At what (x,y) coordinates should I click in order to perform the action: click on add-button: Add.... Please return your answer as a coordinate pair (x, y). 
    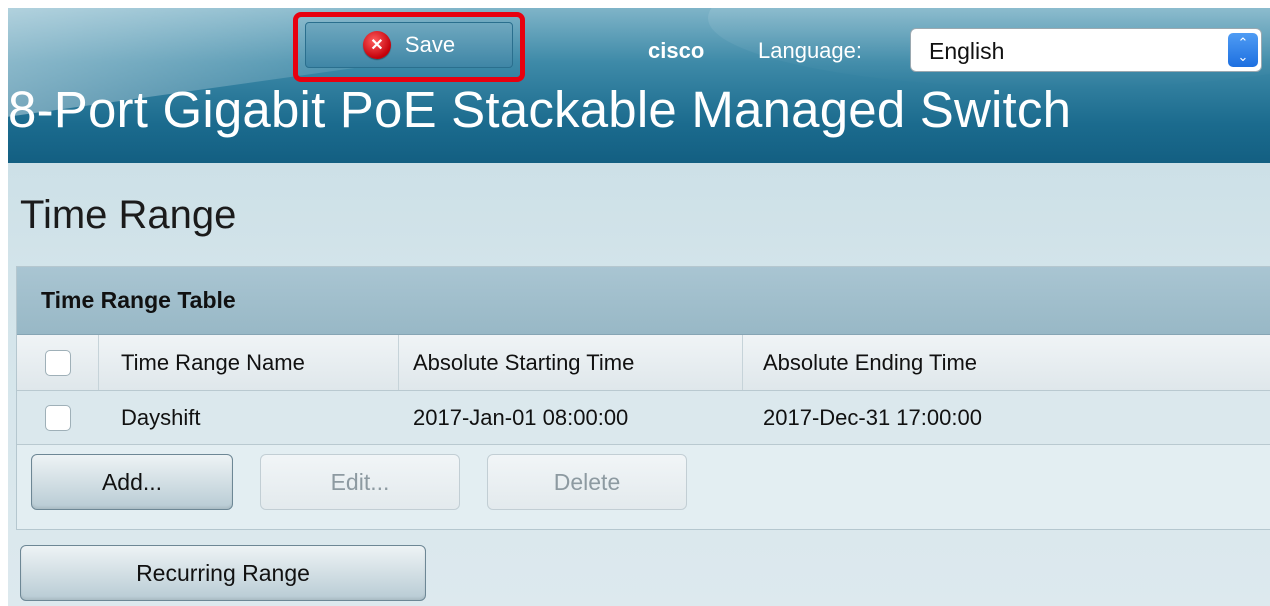
    Looking at the image, I should click on (132, 482).